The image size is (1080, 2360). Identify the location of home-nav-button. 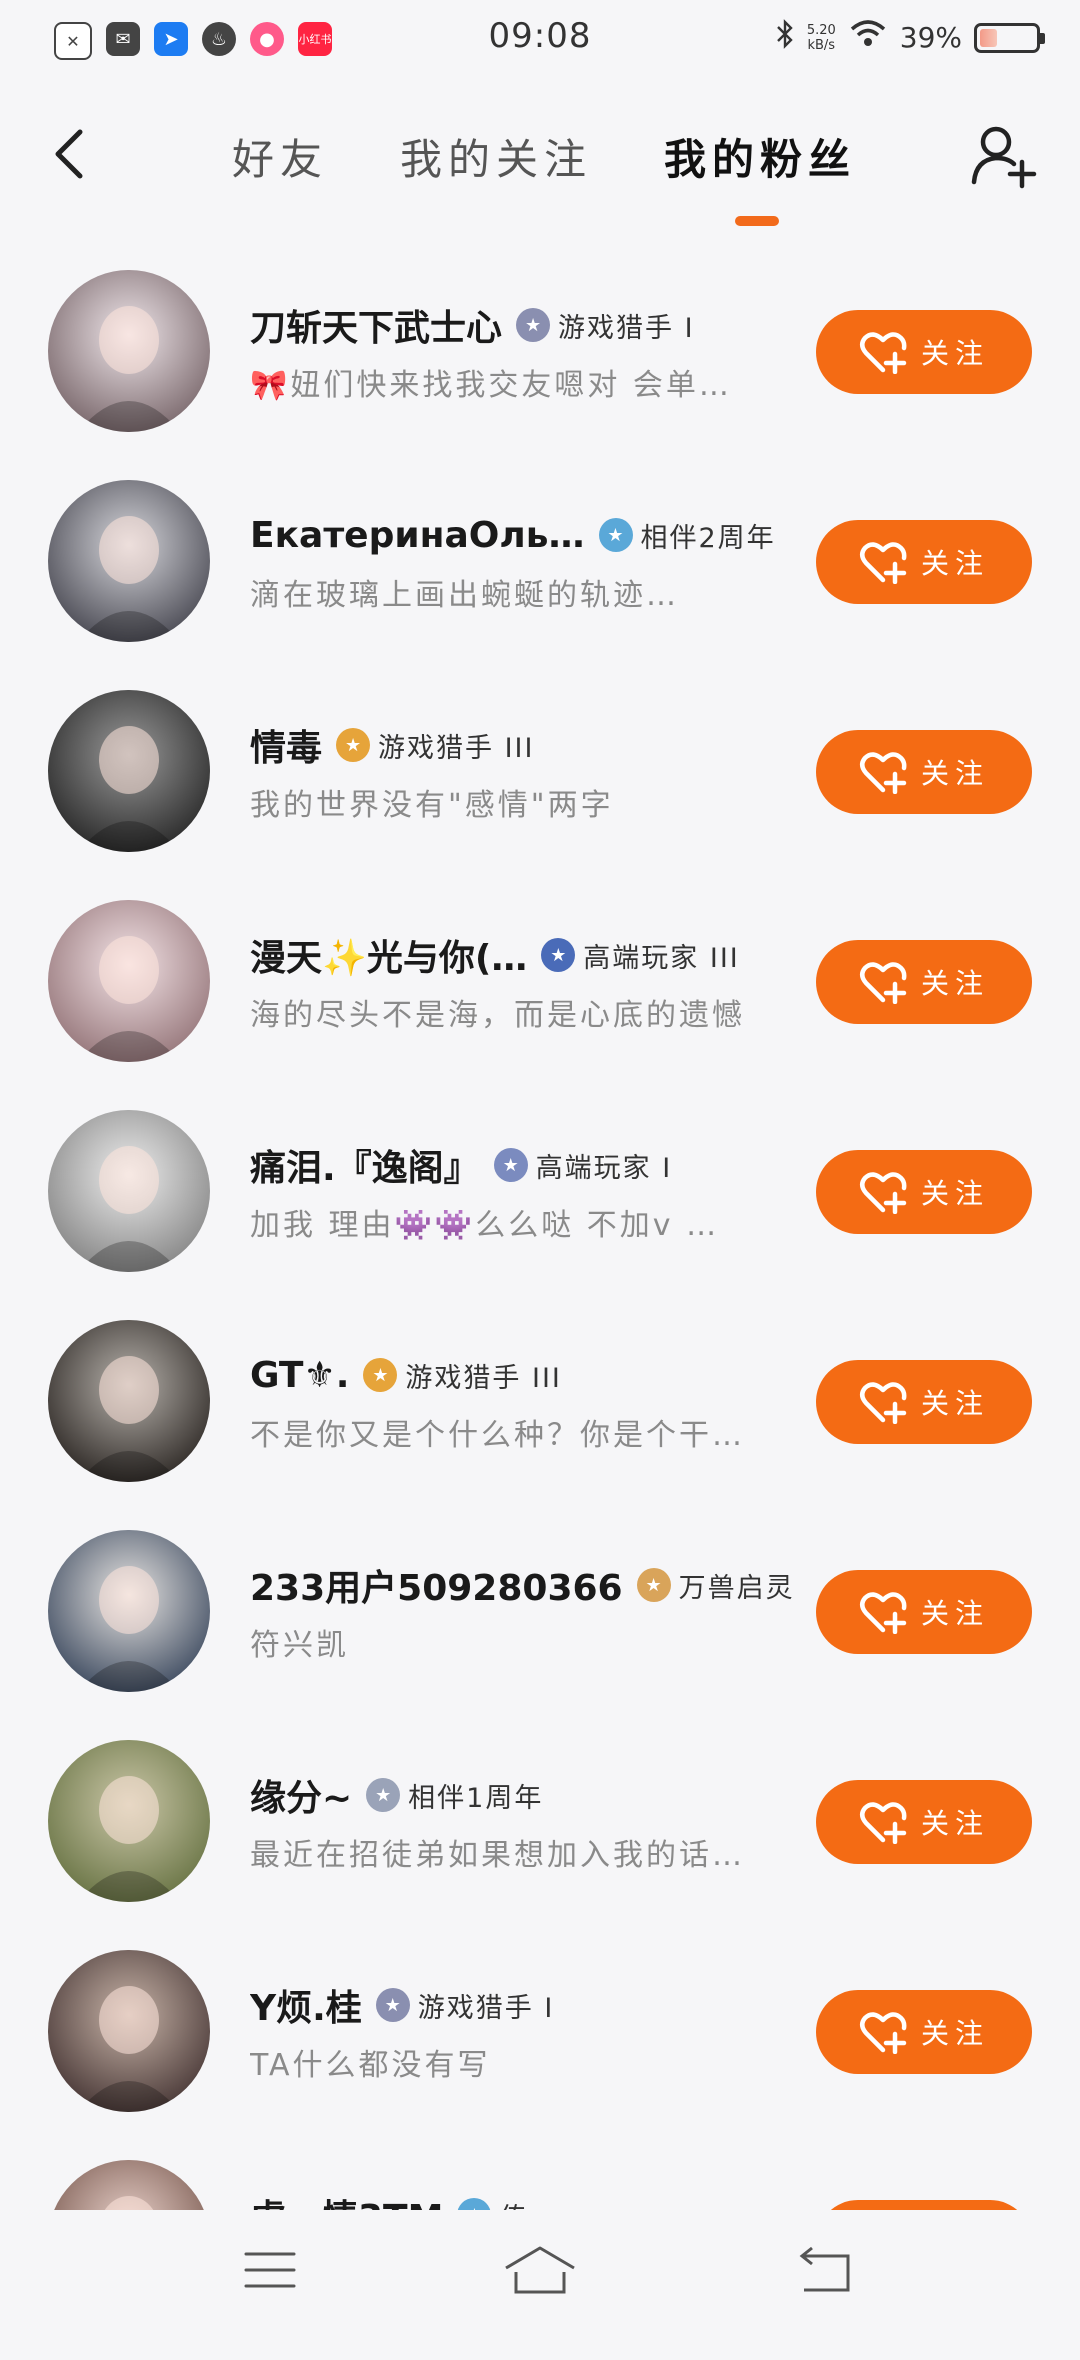
(540, 2275).